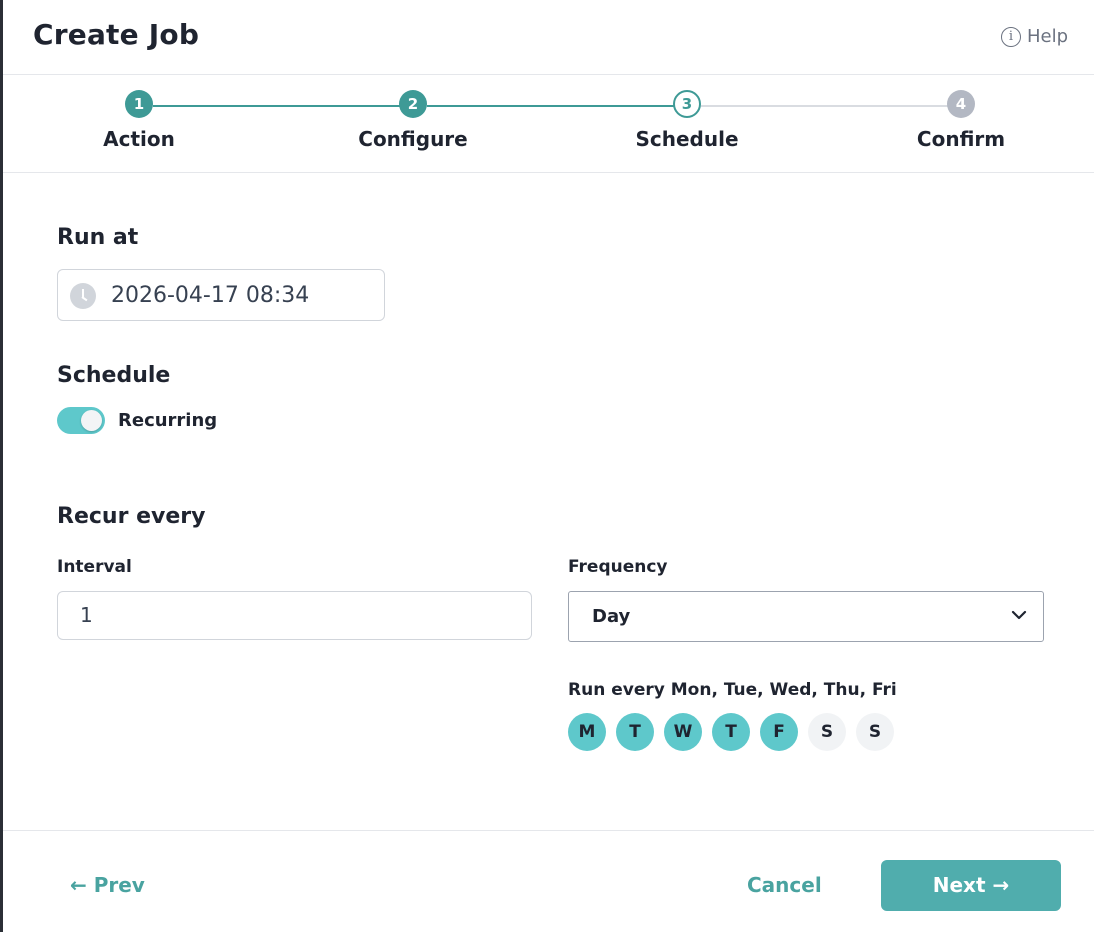  Describe the element at coordinates (94, 567) in the screenshot. I see `interval-label: Interval` at that location.